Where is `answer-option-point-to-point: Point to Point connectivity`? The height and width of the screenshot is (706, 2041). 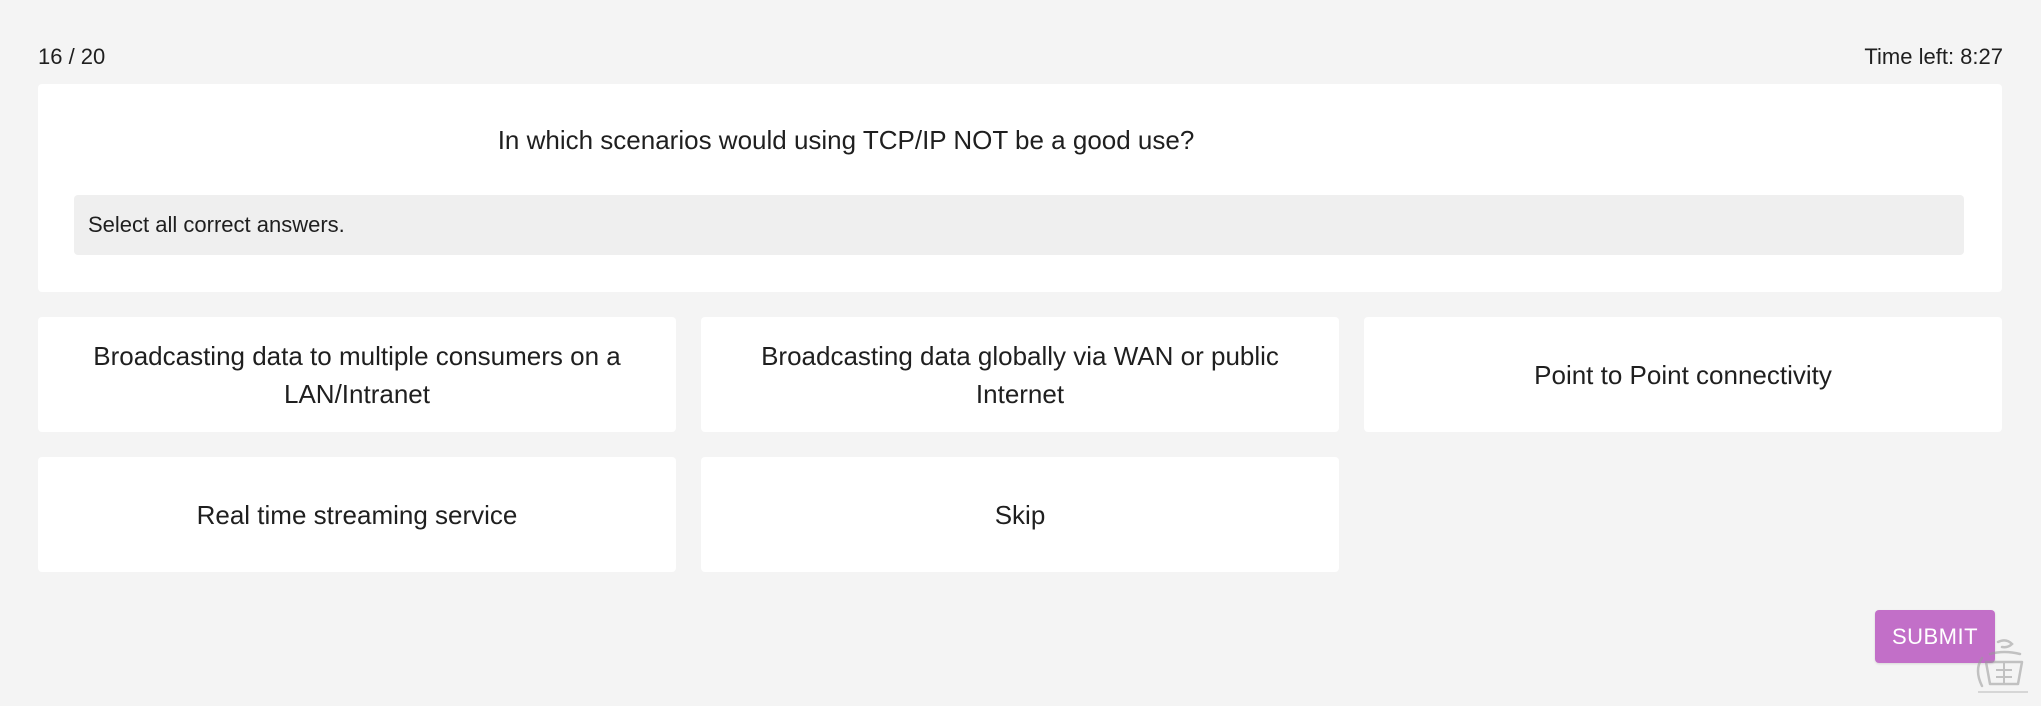 answer-option-point-to-point: Point to Point connectivity is located at coordinates (1683, 374).